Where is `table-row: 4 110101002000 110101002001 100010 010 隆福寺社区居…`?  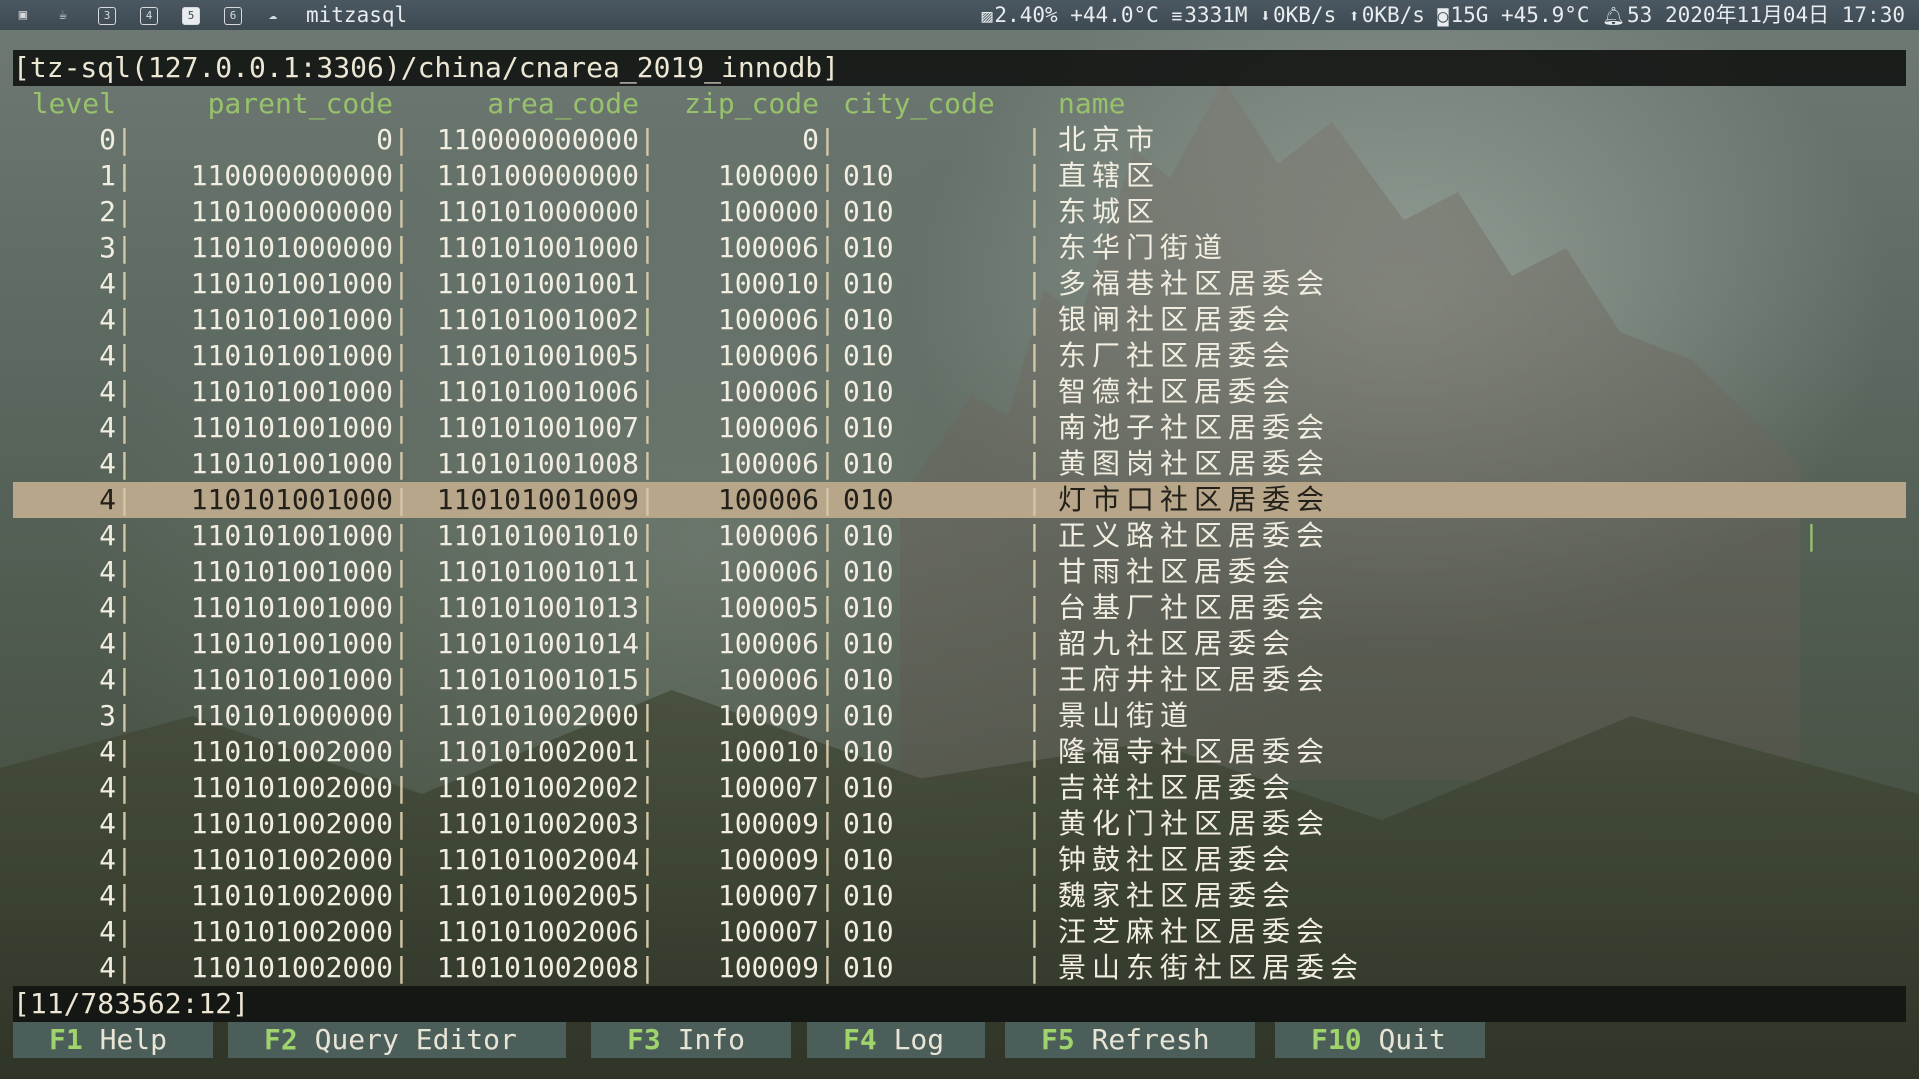
table-row: 4 110101002000 110101002001 100010 010 隆福寺社区居… is located at coordinates (959, 752).